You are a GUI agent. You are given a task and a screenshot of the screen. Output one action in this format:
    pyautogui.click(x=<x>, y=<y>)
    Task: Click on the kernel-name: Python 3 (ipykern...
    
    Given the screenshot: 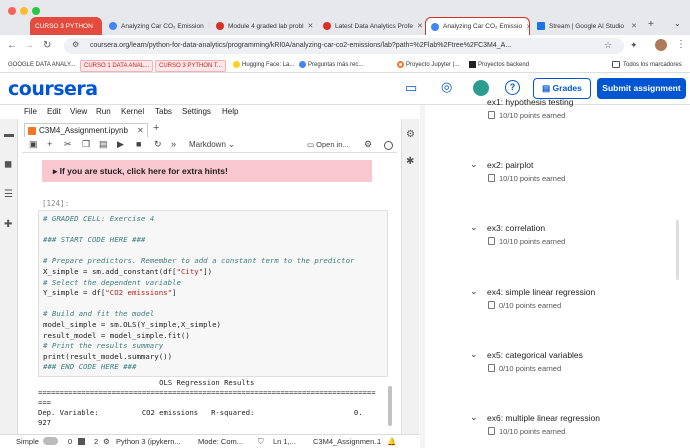 What is the action you would take?
    pyautogui.click(x=148, y=441)
    